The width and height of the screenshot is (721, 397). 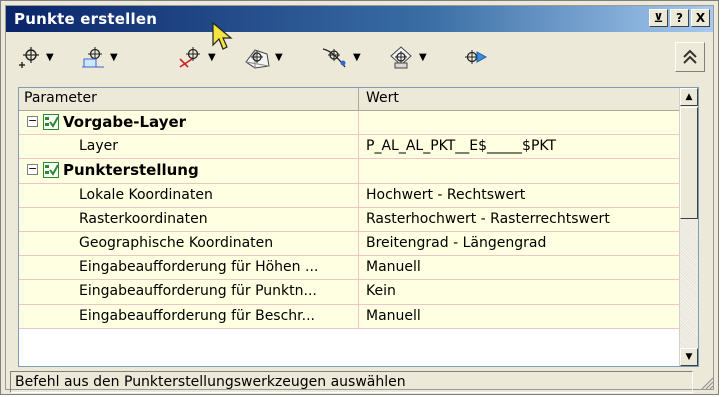 What do you see at coordinates (401, 57) in the screenshot?
I see `polyline-point-icon` at bounding box center [401, 57].